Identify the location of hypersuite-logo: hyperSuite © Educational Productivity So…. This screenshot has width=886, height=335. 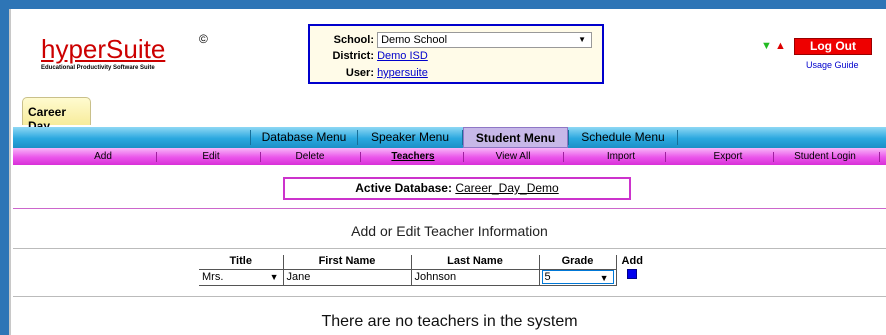
(124, 51).